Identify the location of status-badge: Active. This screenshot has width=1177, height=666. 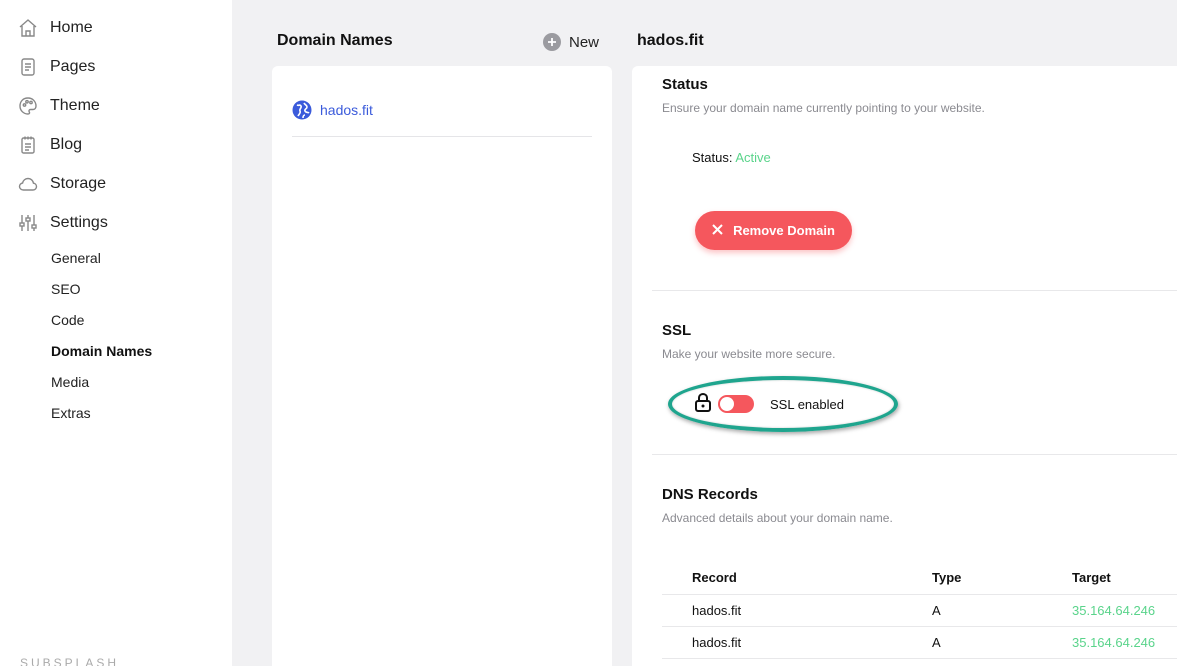
(753, 157).